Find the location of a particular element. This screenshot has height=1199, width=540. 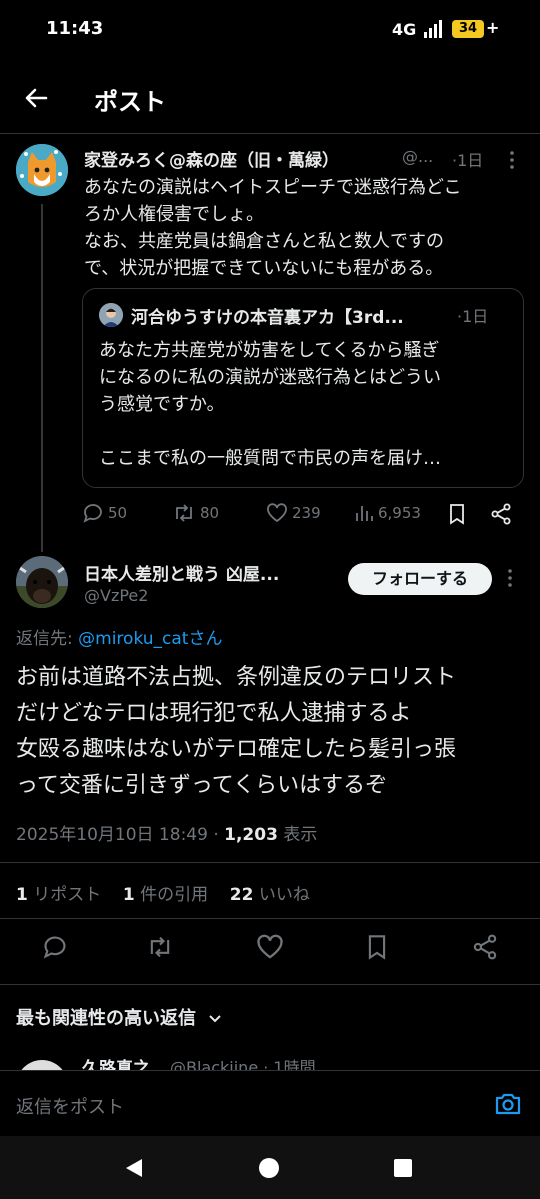

post-actions: 50 80 239 6,953 is located at coordinates (302, 516).